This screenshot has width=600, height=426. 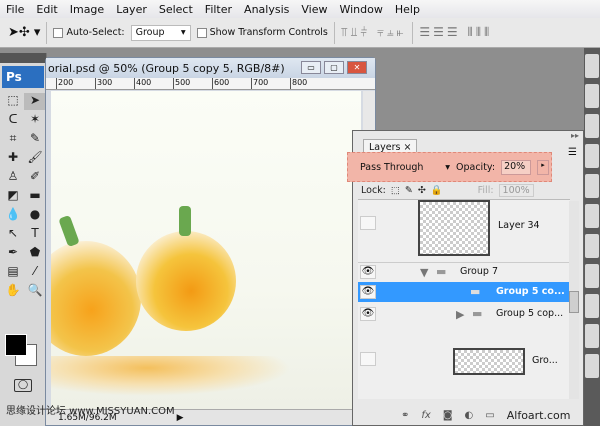 I want to click on expand-triangle-icon: ▶, so click(x=460, y=314).